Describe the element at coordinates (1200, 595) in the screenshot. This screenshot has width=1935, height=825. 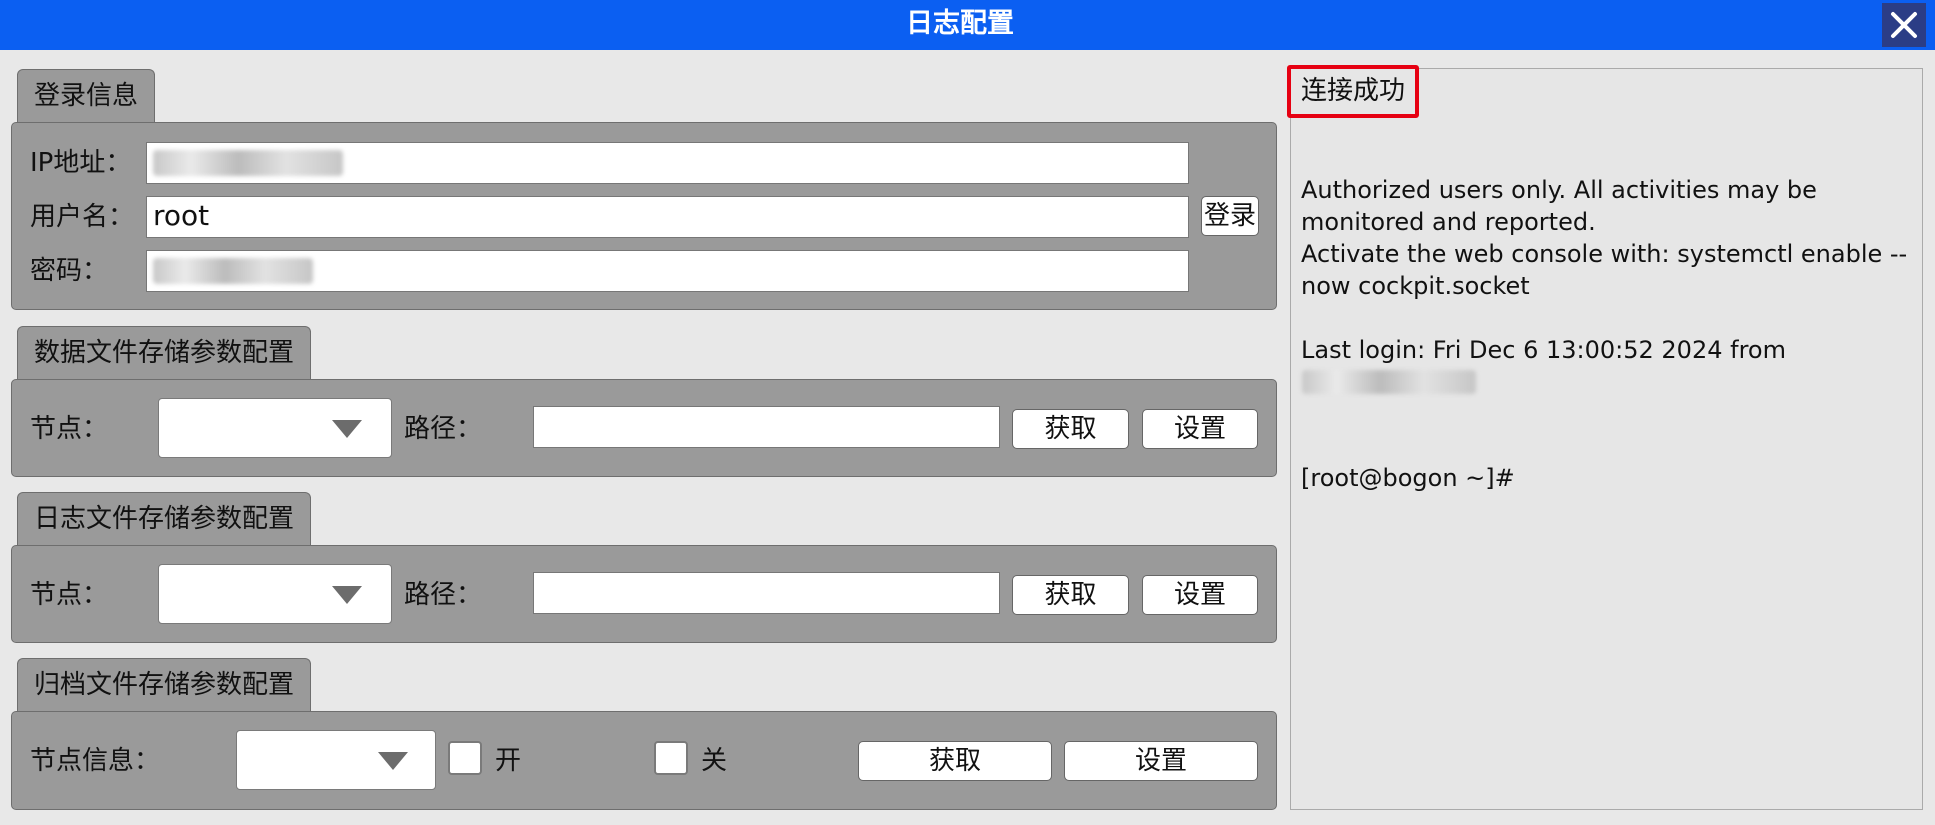
I see `log-set-button: 设置` at that location.